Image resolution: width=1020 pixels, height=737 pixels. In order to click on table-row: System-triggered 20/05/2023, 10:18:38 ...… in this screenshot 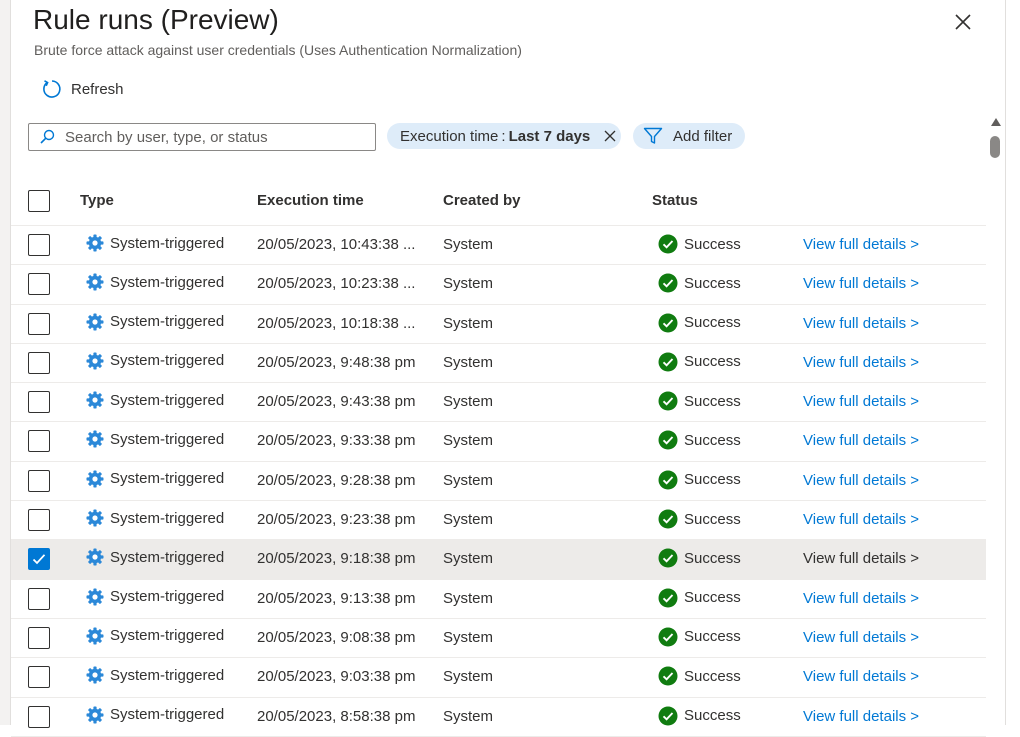, I will do `click(498, 324)`.